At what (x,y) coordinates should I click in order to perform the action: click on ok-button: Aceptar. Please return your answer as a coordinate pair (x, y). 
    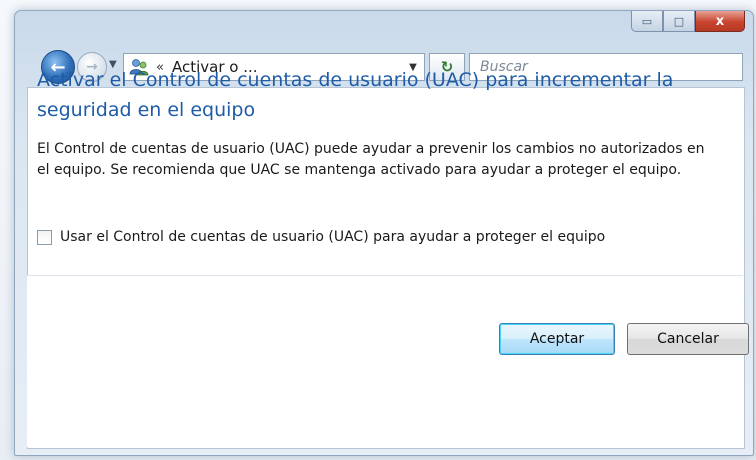
    Looking at the image, I should click on (557, 339).